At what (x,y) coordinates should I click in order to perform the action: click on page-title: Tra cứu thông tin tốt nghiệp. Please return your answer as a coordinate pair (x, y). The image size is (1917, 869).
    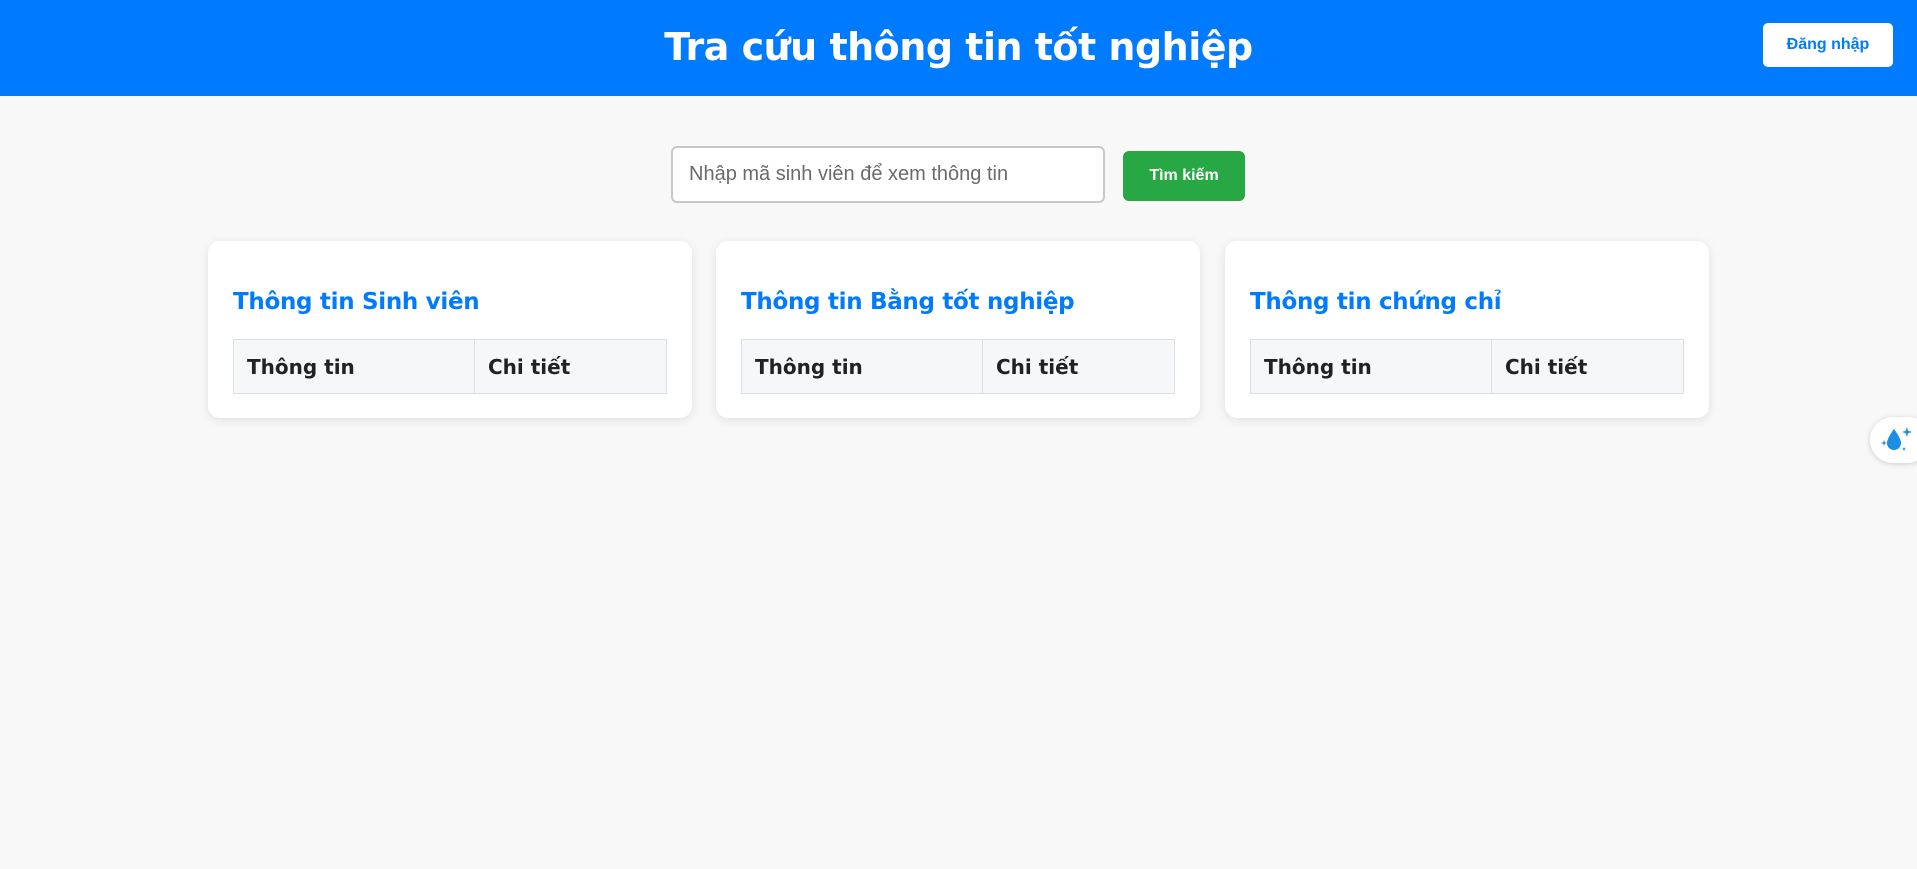
    Looking at the image, I should click on (958, 47).